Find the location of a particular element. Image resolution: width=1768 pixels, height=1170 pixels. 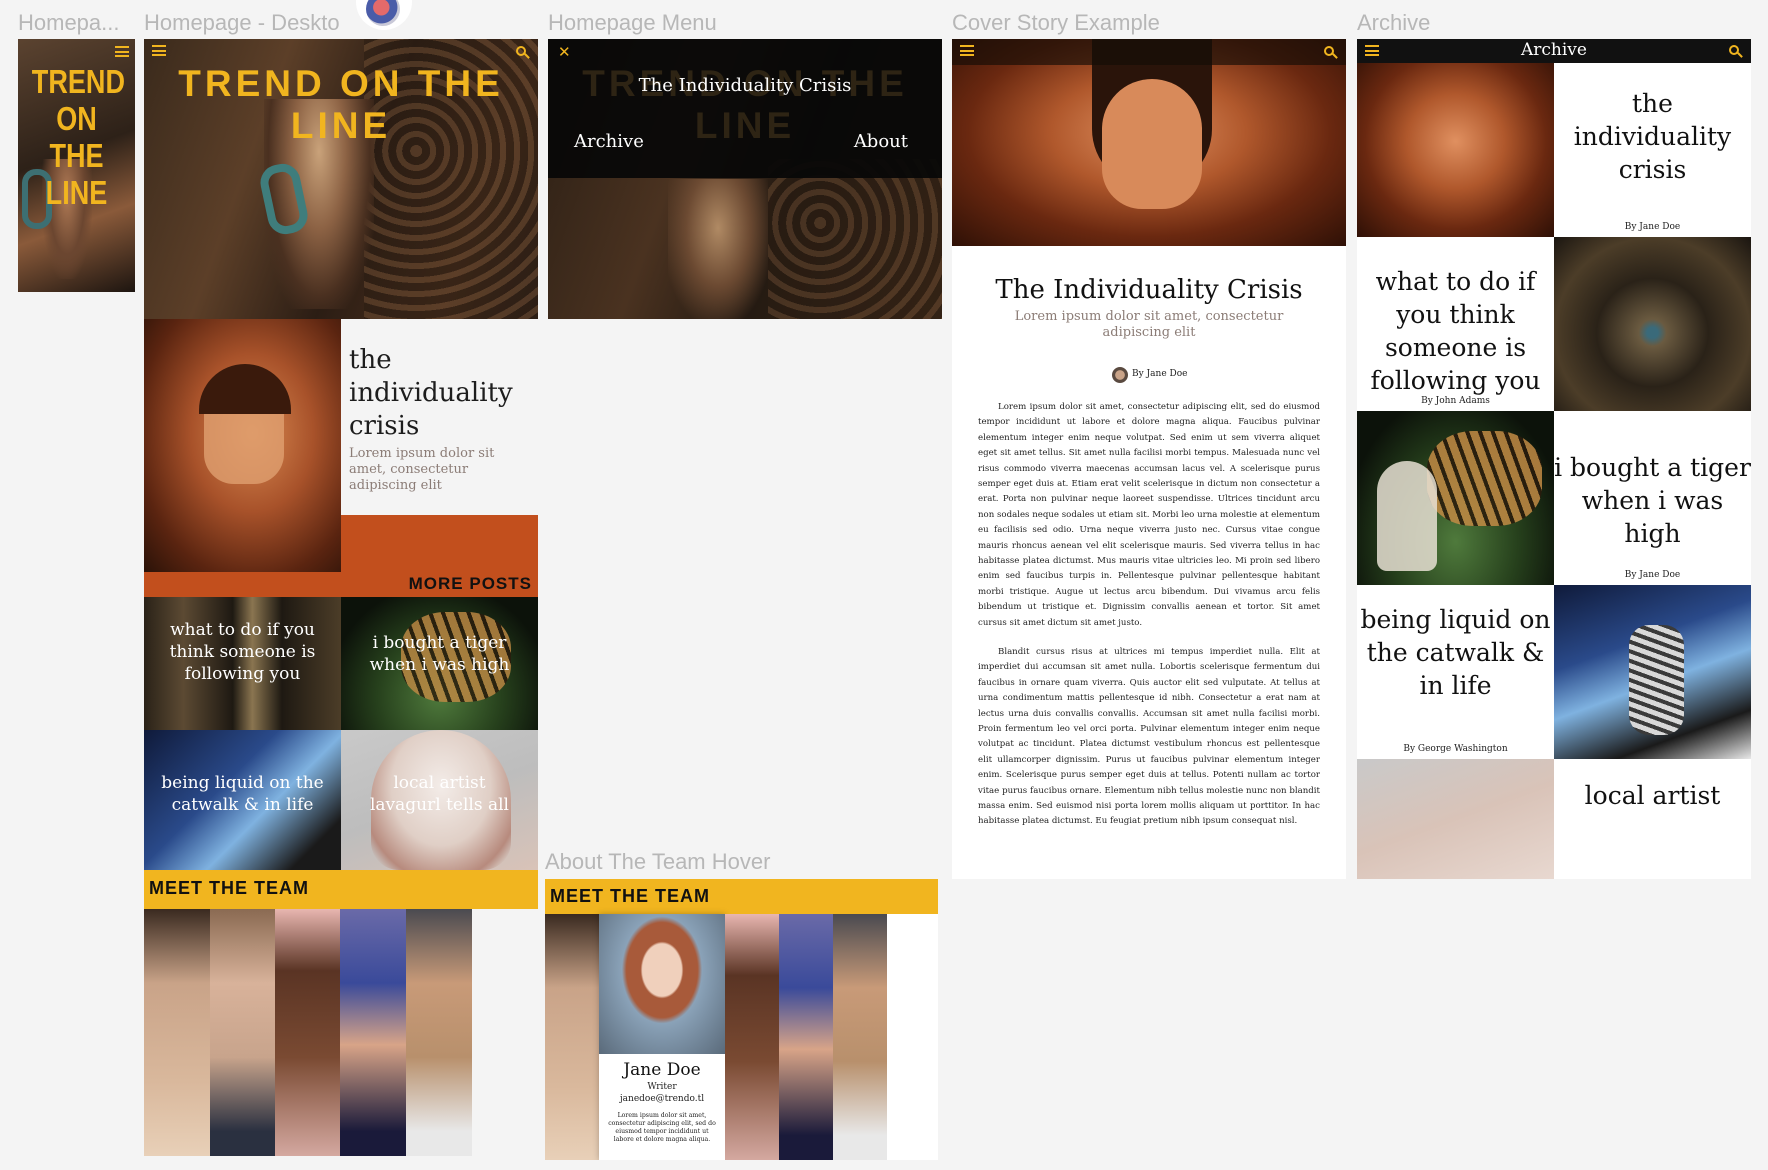

archive-image-hallway is located at coordinates (1652, 324).